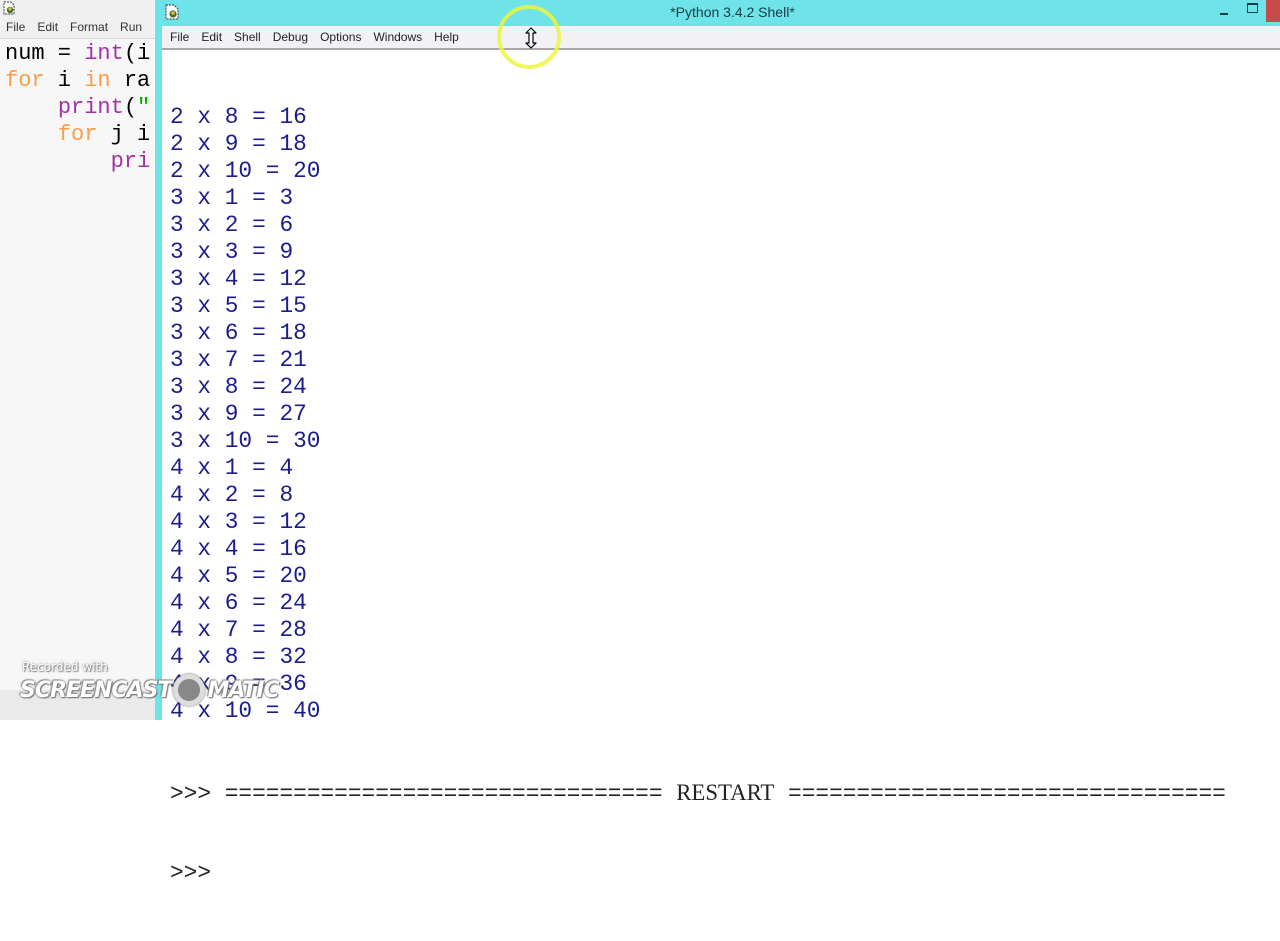 Image resolution: width=1280 pixels, height=941 pixels. I want to click on shell-menu-options: Options, so click(340, 37).